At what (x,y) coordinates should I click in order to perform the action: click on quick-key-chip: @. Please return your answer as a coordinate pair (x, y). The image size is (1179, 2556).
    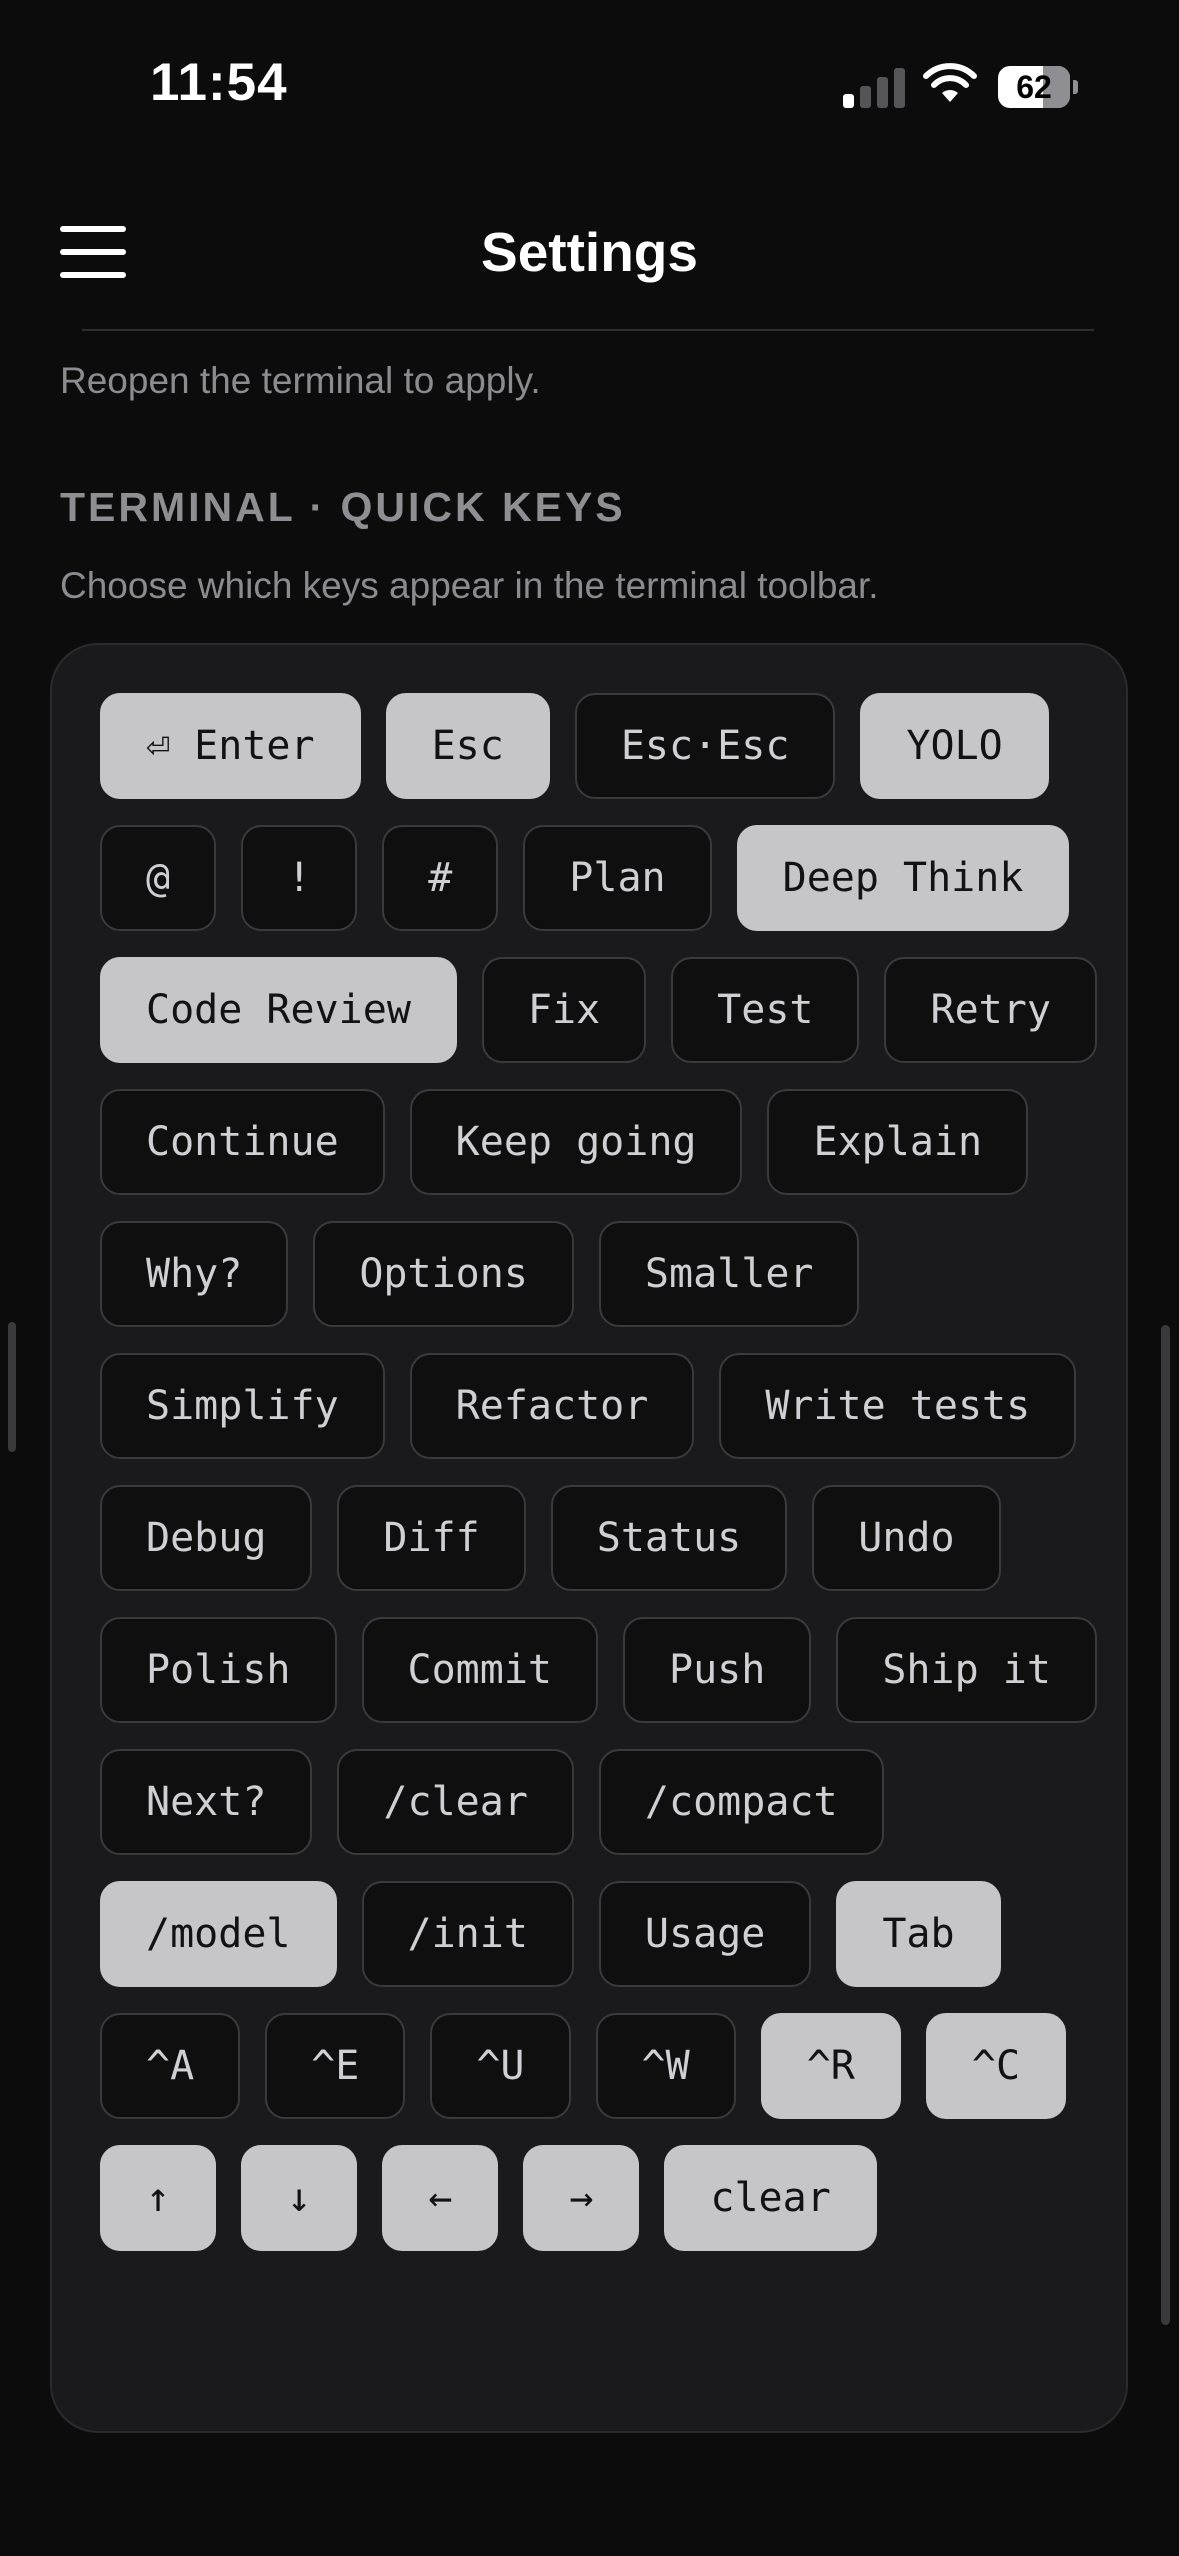
    Looking at the image, I should click on (158, 878).